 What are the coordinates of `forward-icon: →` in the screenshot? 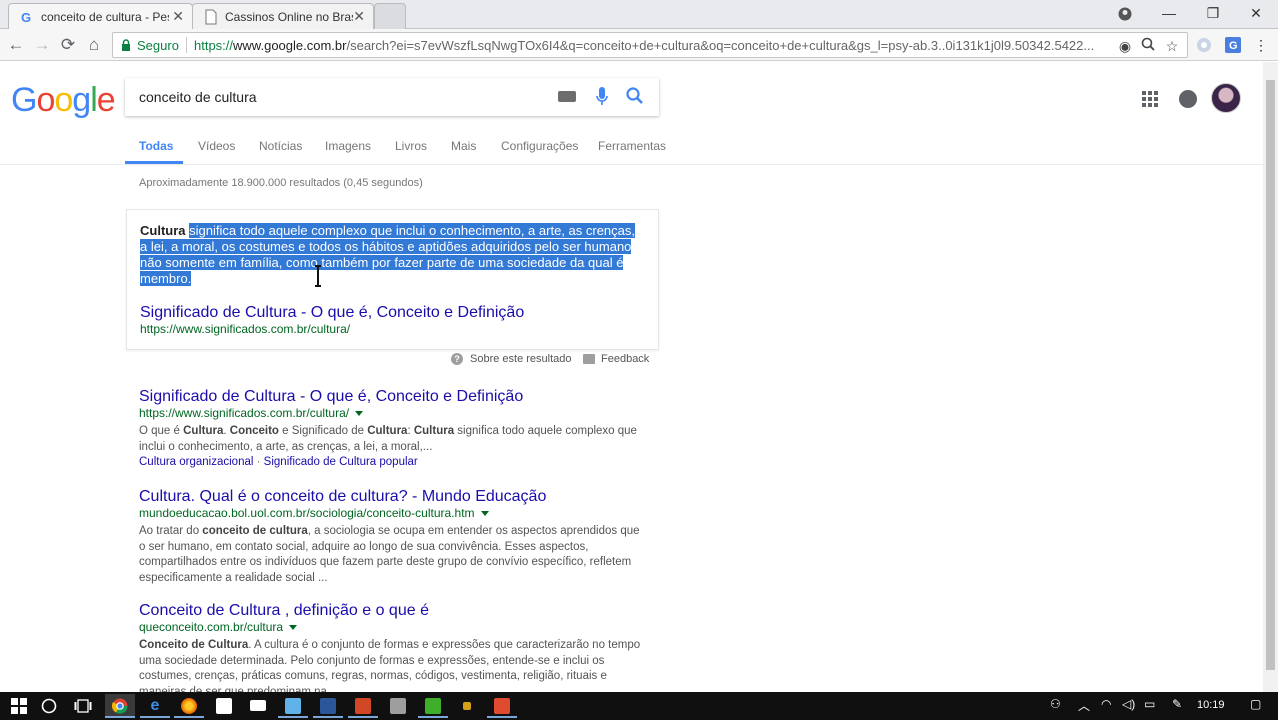 It's located at (42, 45).